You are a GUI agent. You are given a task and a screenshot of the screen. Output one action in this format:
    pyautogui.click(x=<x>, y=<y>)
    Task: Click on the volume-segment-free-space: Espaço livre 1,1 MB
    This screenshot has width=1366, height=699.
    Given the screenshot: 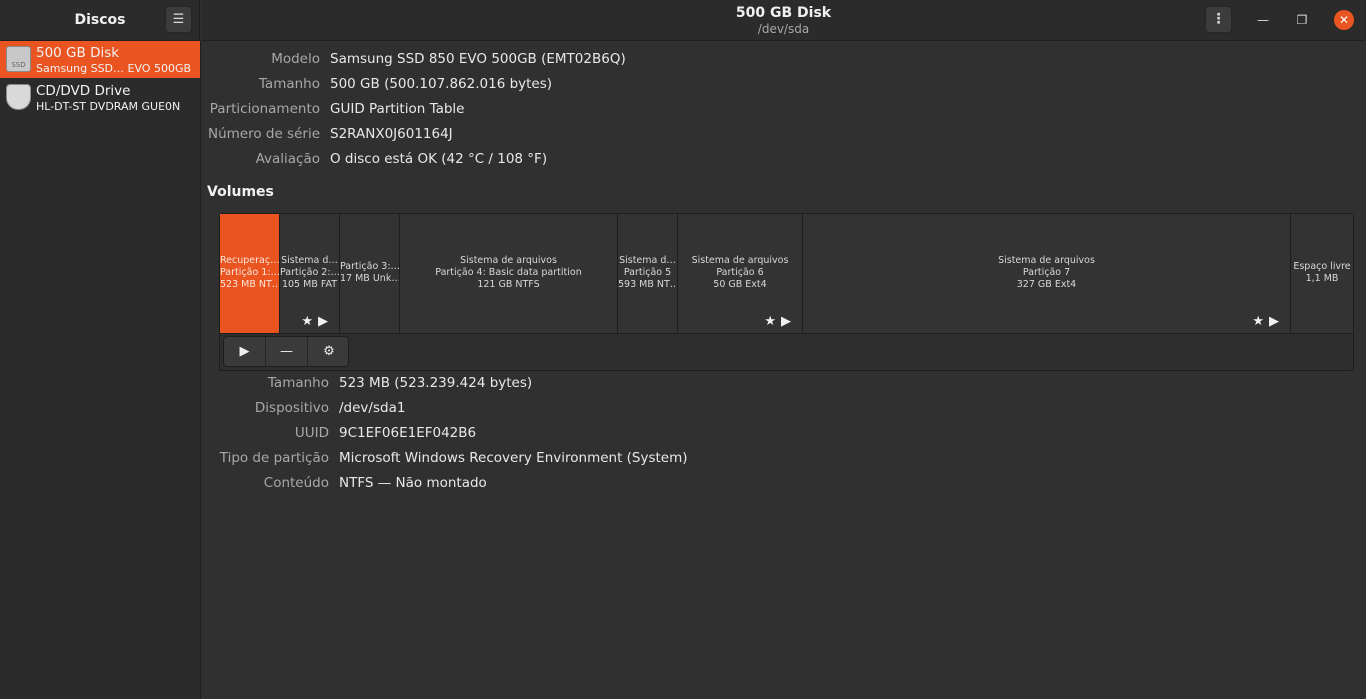 What is the action you would take?
    pyautogui.click(x=1322, y=273)
    